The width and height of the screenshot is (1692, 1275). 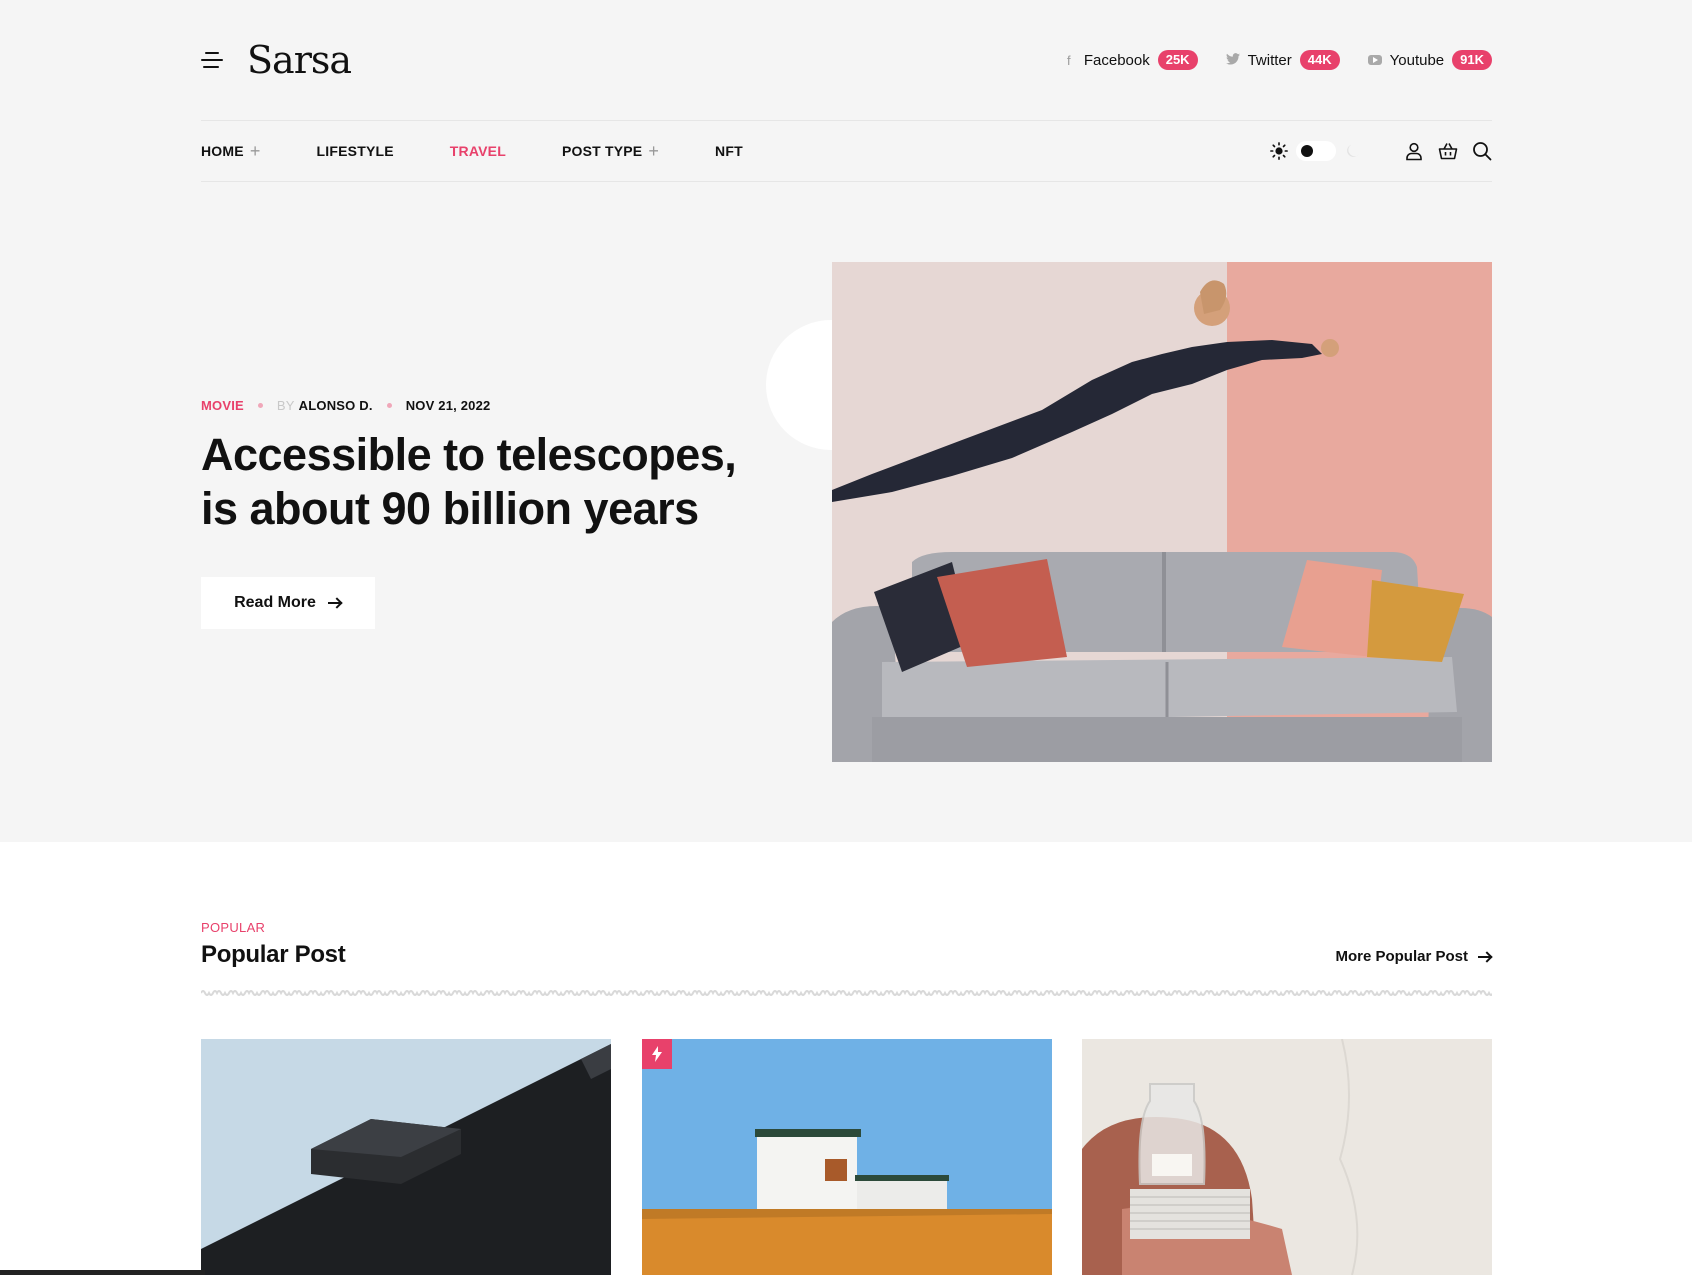 What do you see at coordinates (1417, 60) in the screenshot?
I see `social-label: Youtube` at bounding box center [1417, 60].